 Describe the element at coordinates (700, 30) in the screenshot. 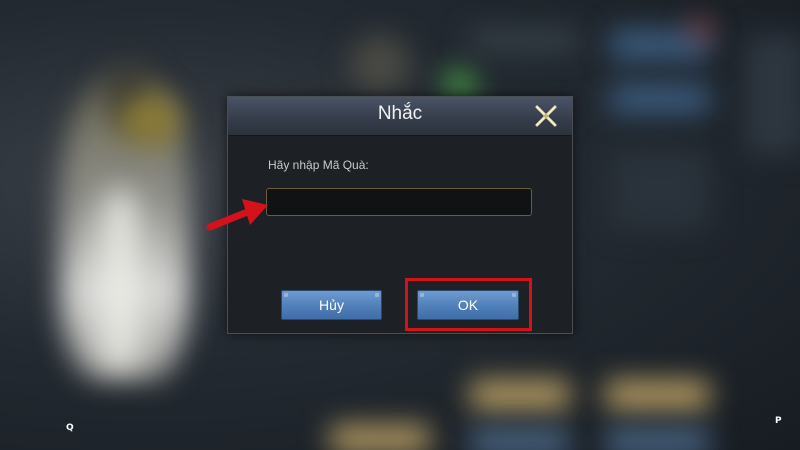

I see `notification-icon` at that location.